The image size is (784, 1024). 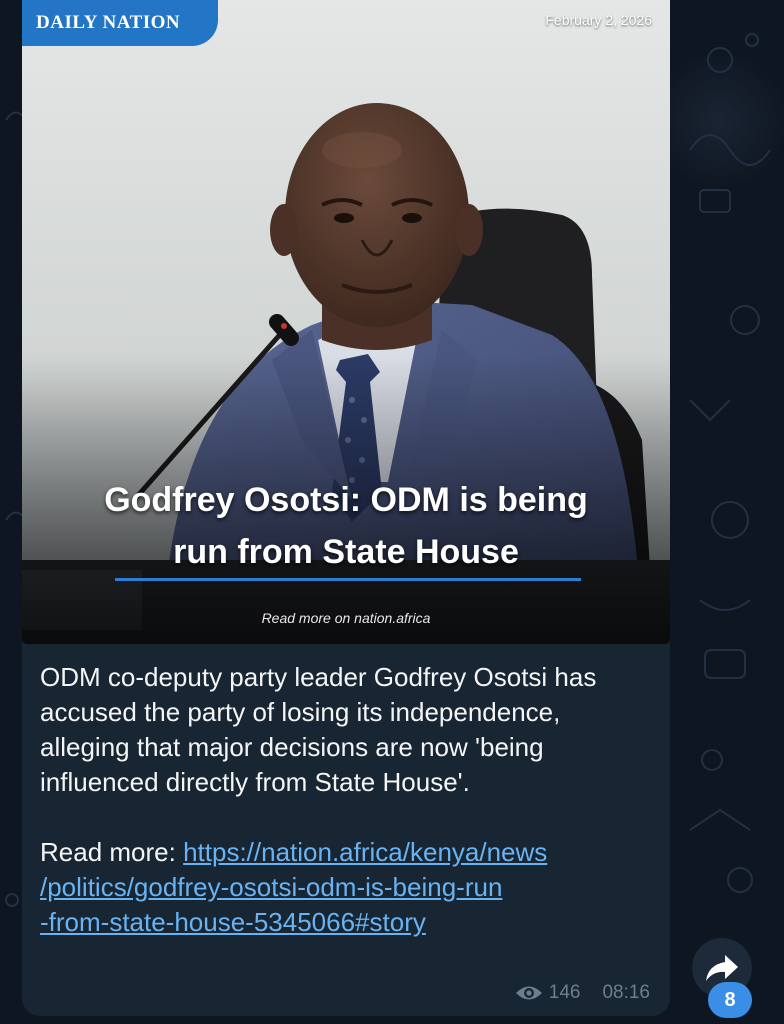 What do you see at coordinates (120, 23) in the screenshot?
I see `daily-nation-logo: DAILY NATION` at bounding box center [120, 23].